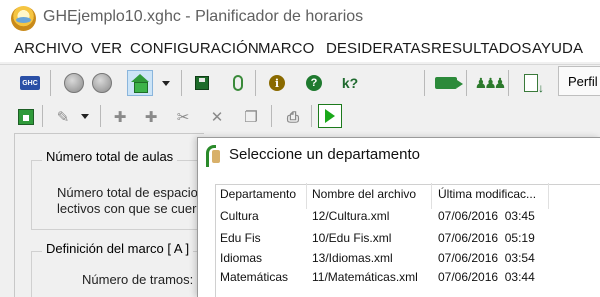 This screenshot has width=600, height=297. I want to click on home-dropdown-button, so click(166, 83).